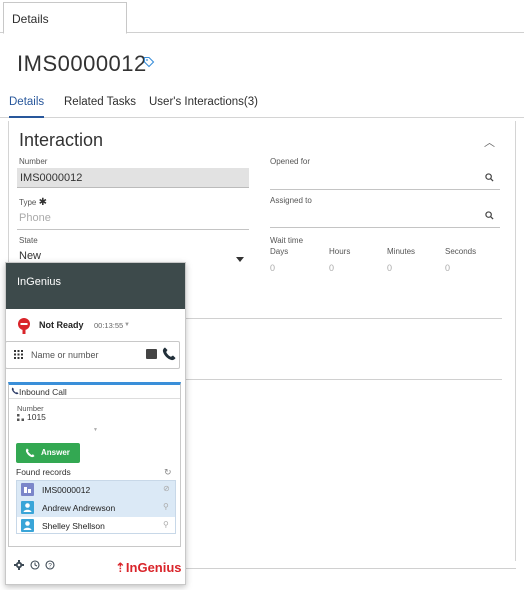  What do you see at coordinates (33, 202) in the screenshot?
I see `type-label: Type ✱` at bounding box center [33, 202].